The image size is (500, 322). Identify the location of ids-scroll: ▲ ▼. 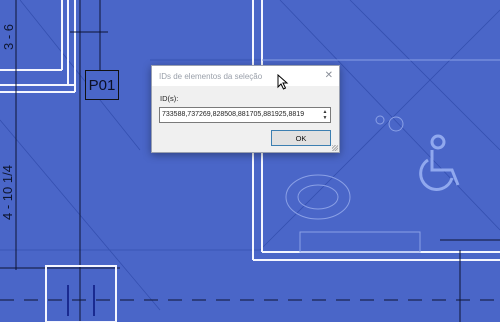
(325, 115).